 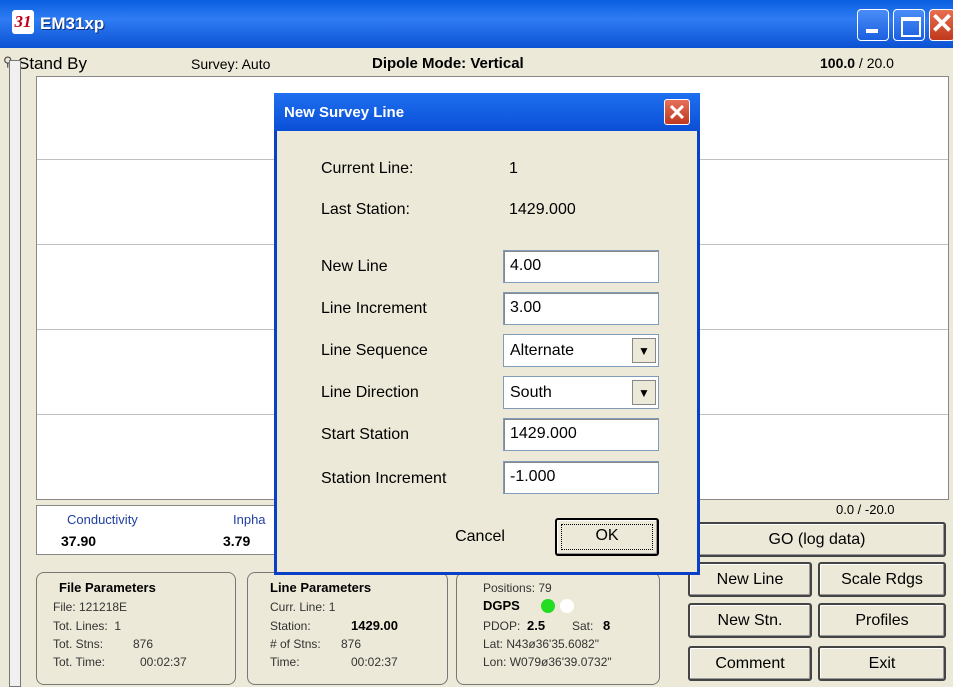 What do you see at coordinates (79, 662) in the screenshot?
I see `total-time-label: Tot. Time:` at bounding box center [79, 662].